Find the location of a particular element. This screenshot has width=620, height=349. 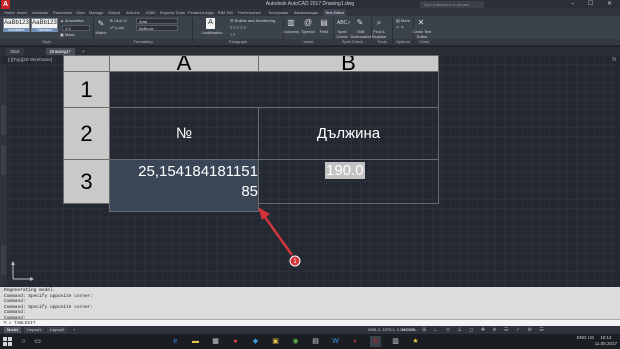

language-indicator: ENG US is located at coordinates (585, 338).